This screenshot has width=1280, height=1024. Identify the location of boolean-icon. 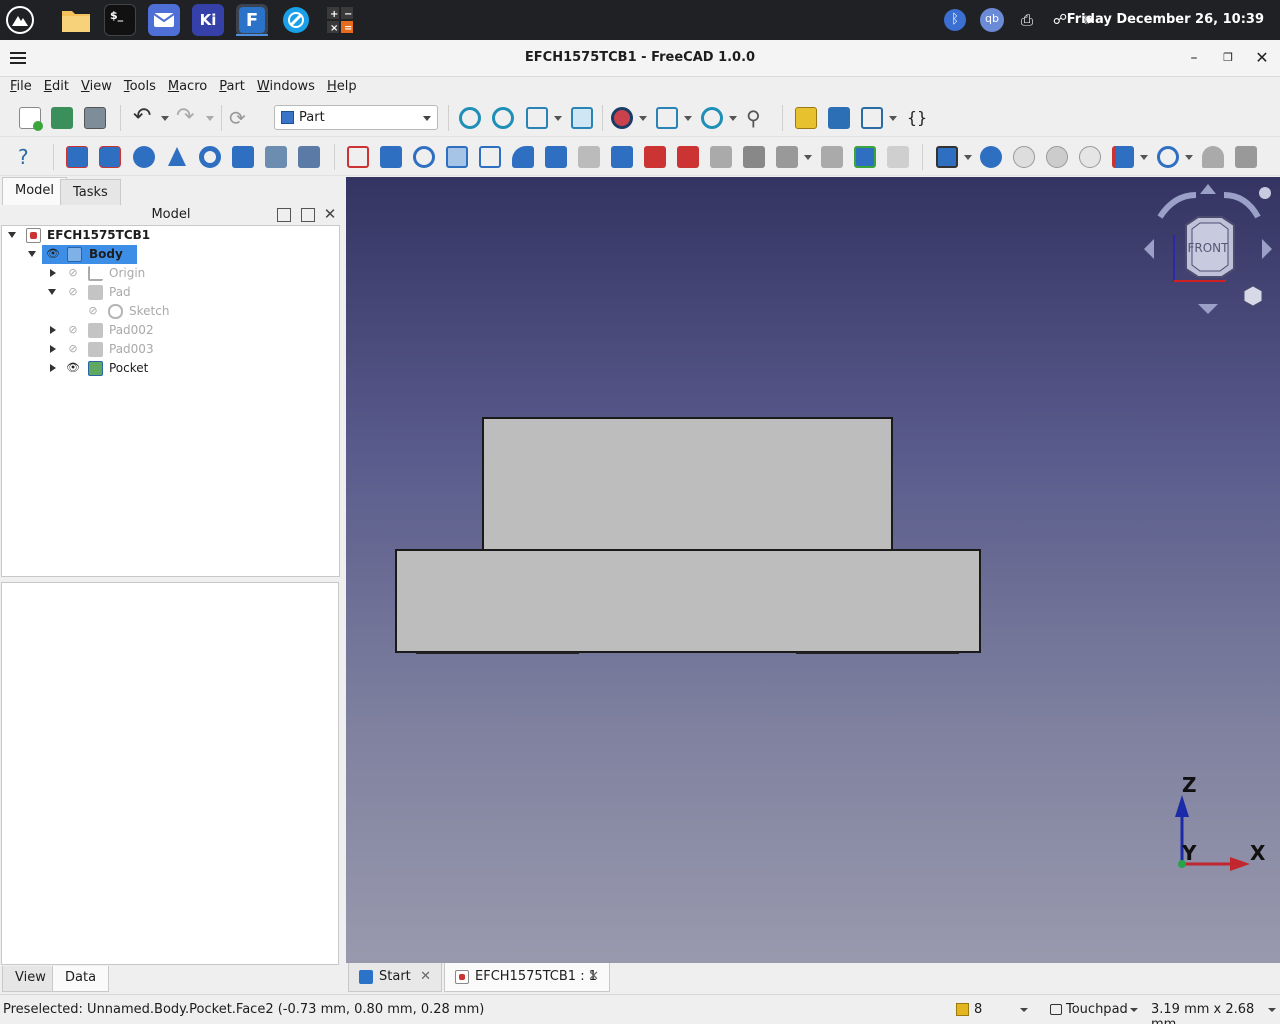
(991, 157).